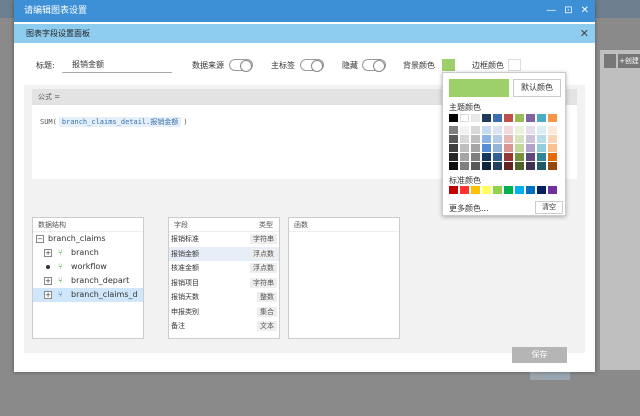 This screenshot has height=416, width=640. I want to click on field-row: 备注 文本, so click(224, 326).